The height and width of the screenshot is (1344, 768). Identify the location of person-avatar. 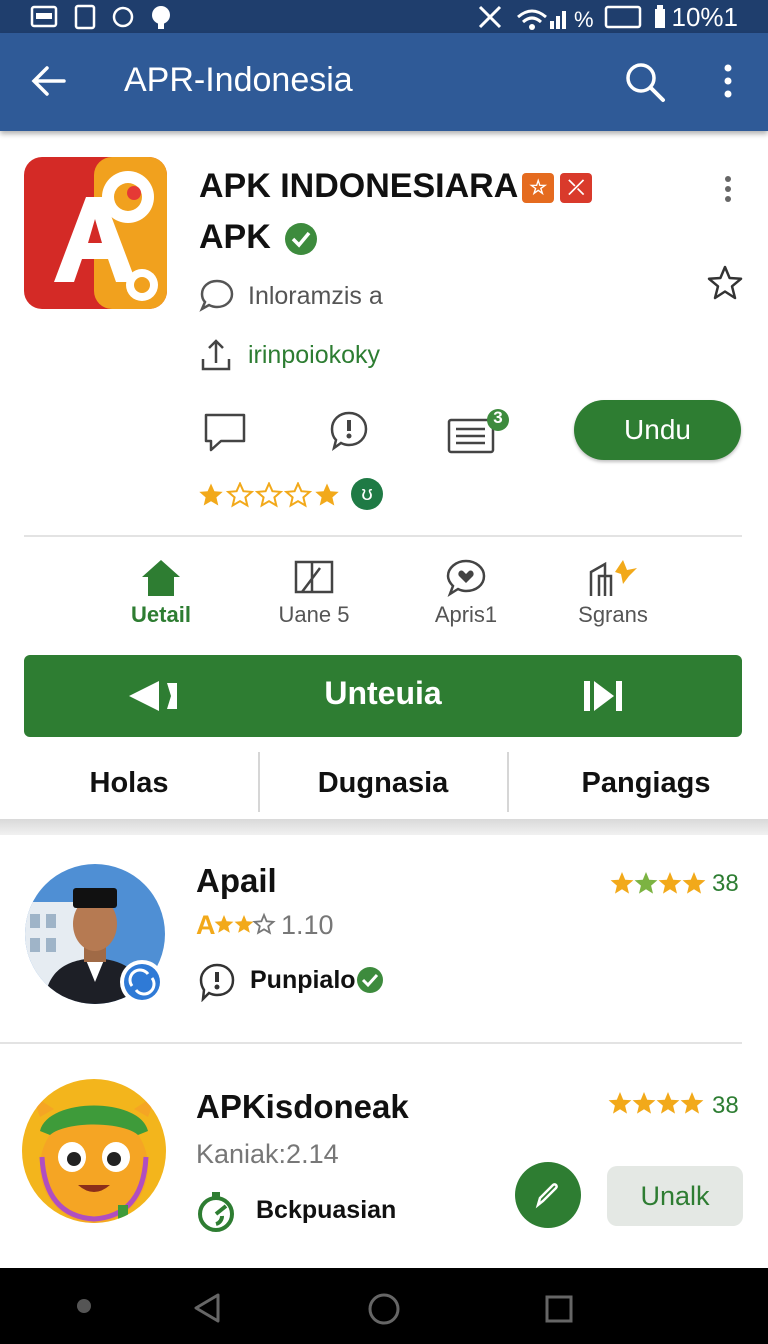
(95, 934).